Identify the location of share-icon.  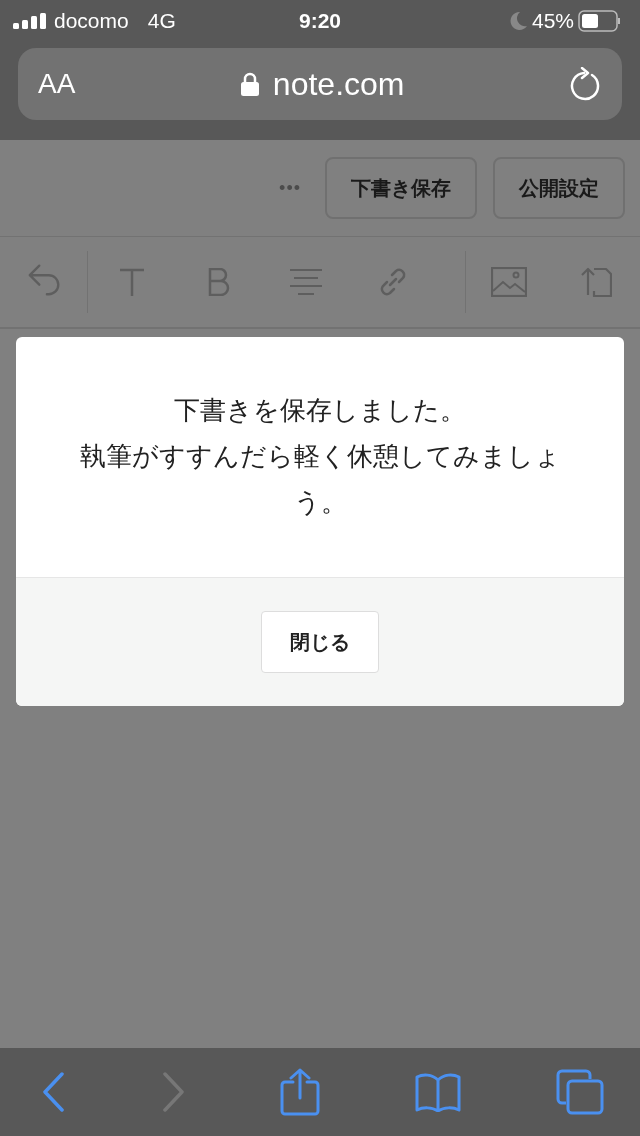
(300, 1092).